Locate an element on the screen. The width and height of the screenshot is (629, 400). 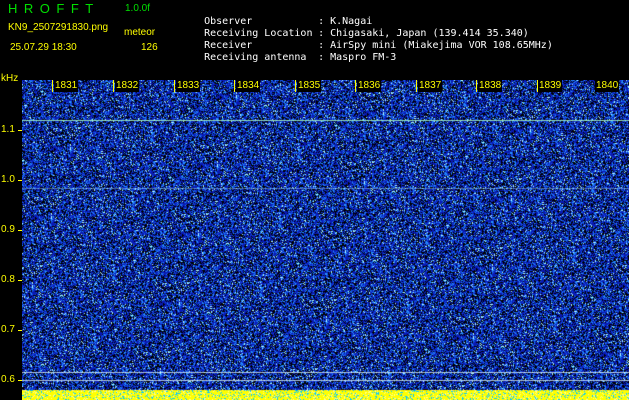
y-tick-label: 0.7 is located at coordinates (8, 329).